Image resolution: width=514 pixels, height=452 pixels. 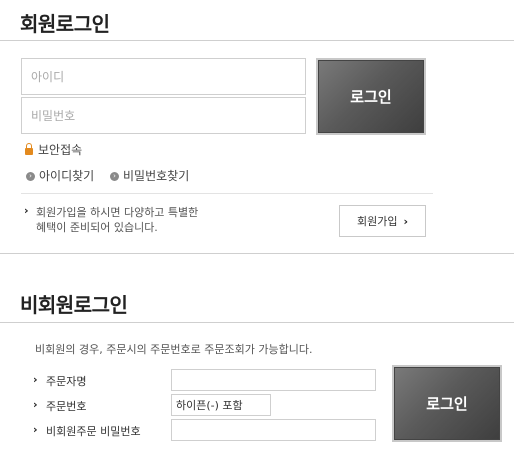 I want to click on guest-login-title: 비회원로그인, so click(x=74, y=305).